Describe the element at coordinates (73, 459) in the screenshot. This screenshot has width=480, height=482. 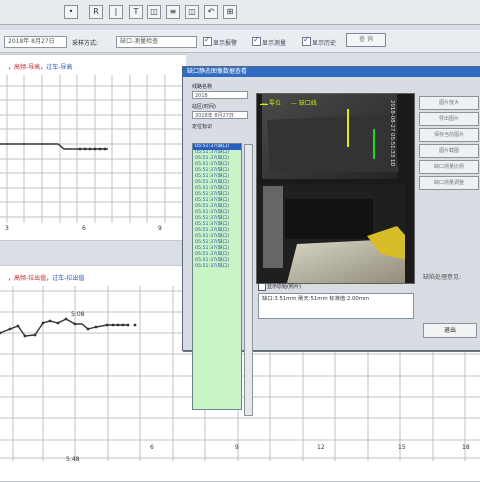
I see `bottom-x-label: 5:48` at that location.